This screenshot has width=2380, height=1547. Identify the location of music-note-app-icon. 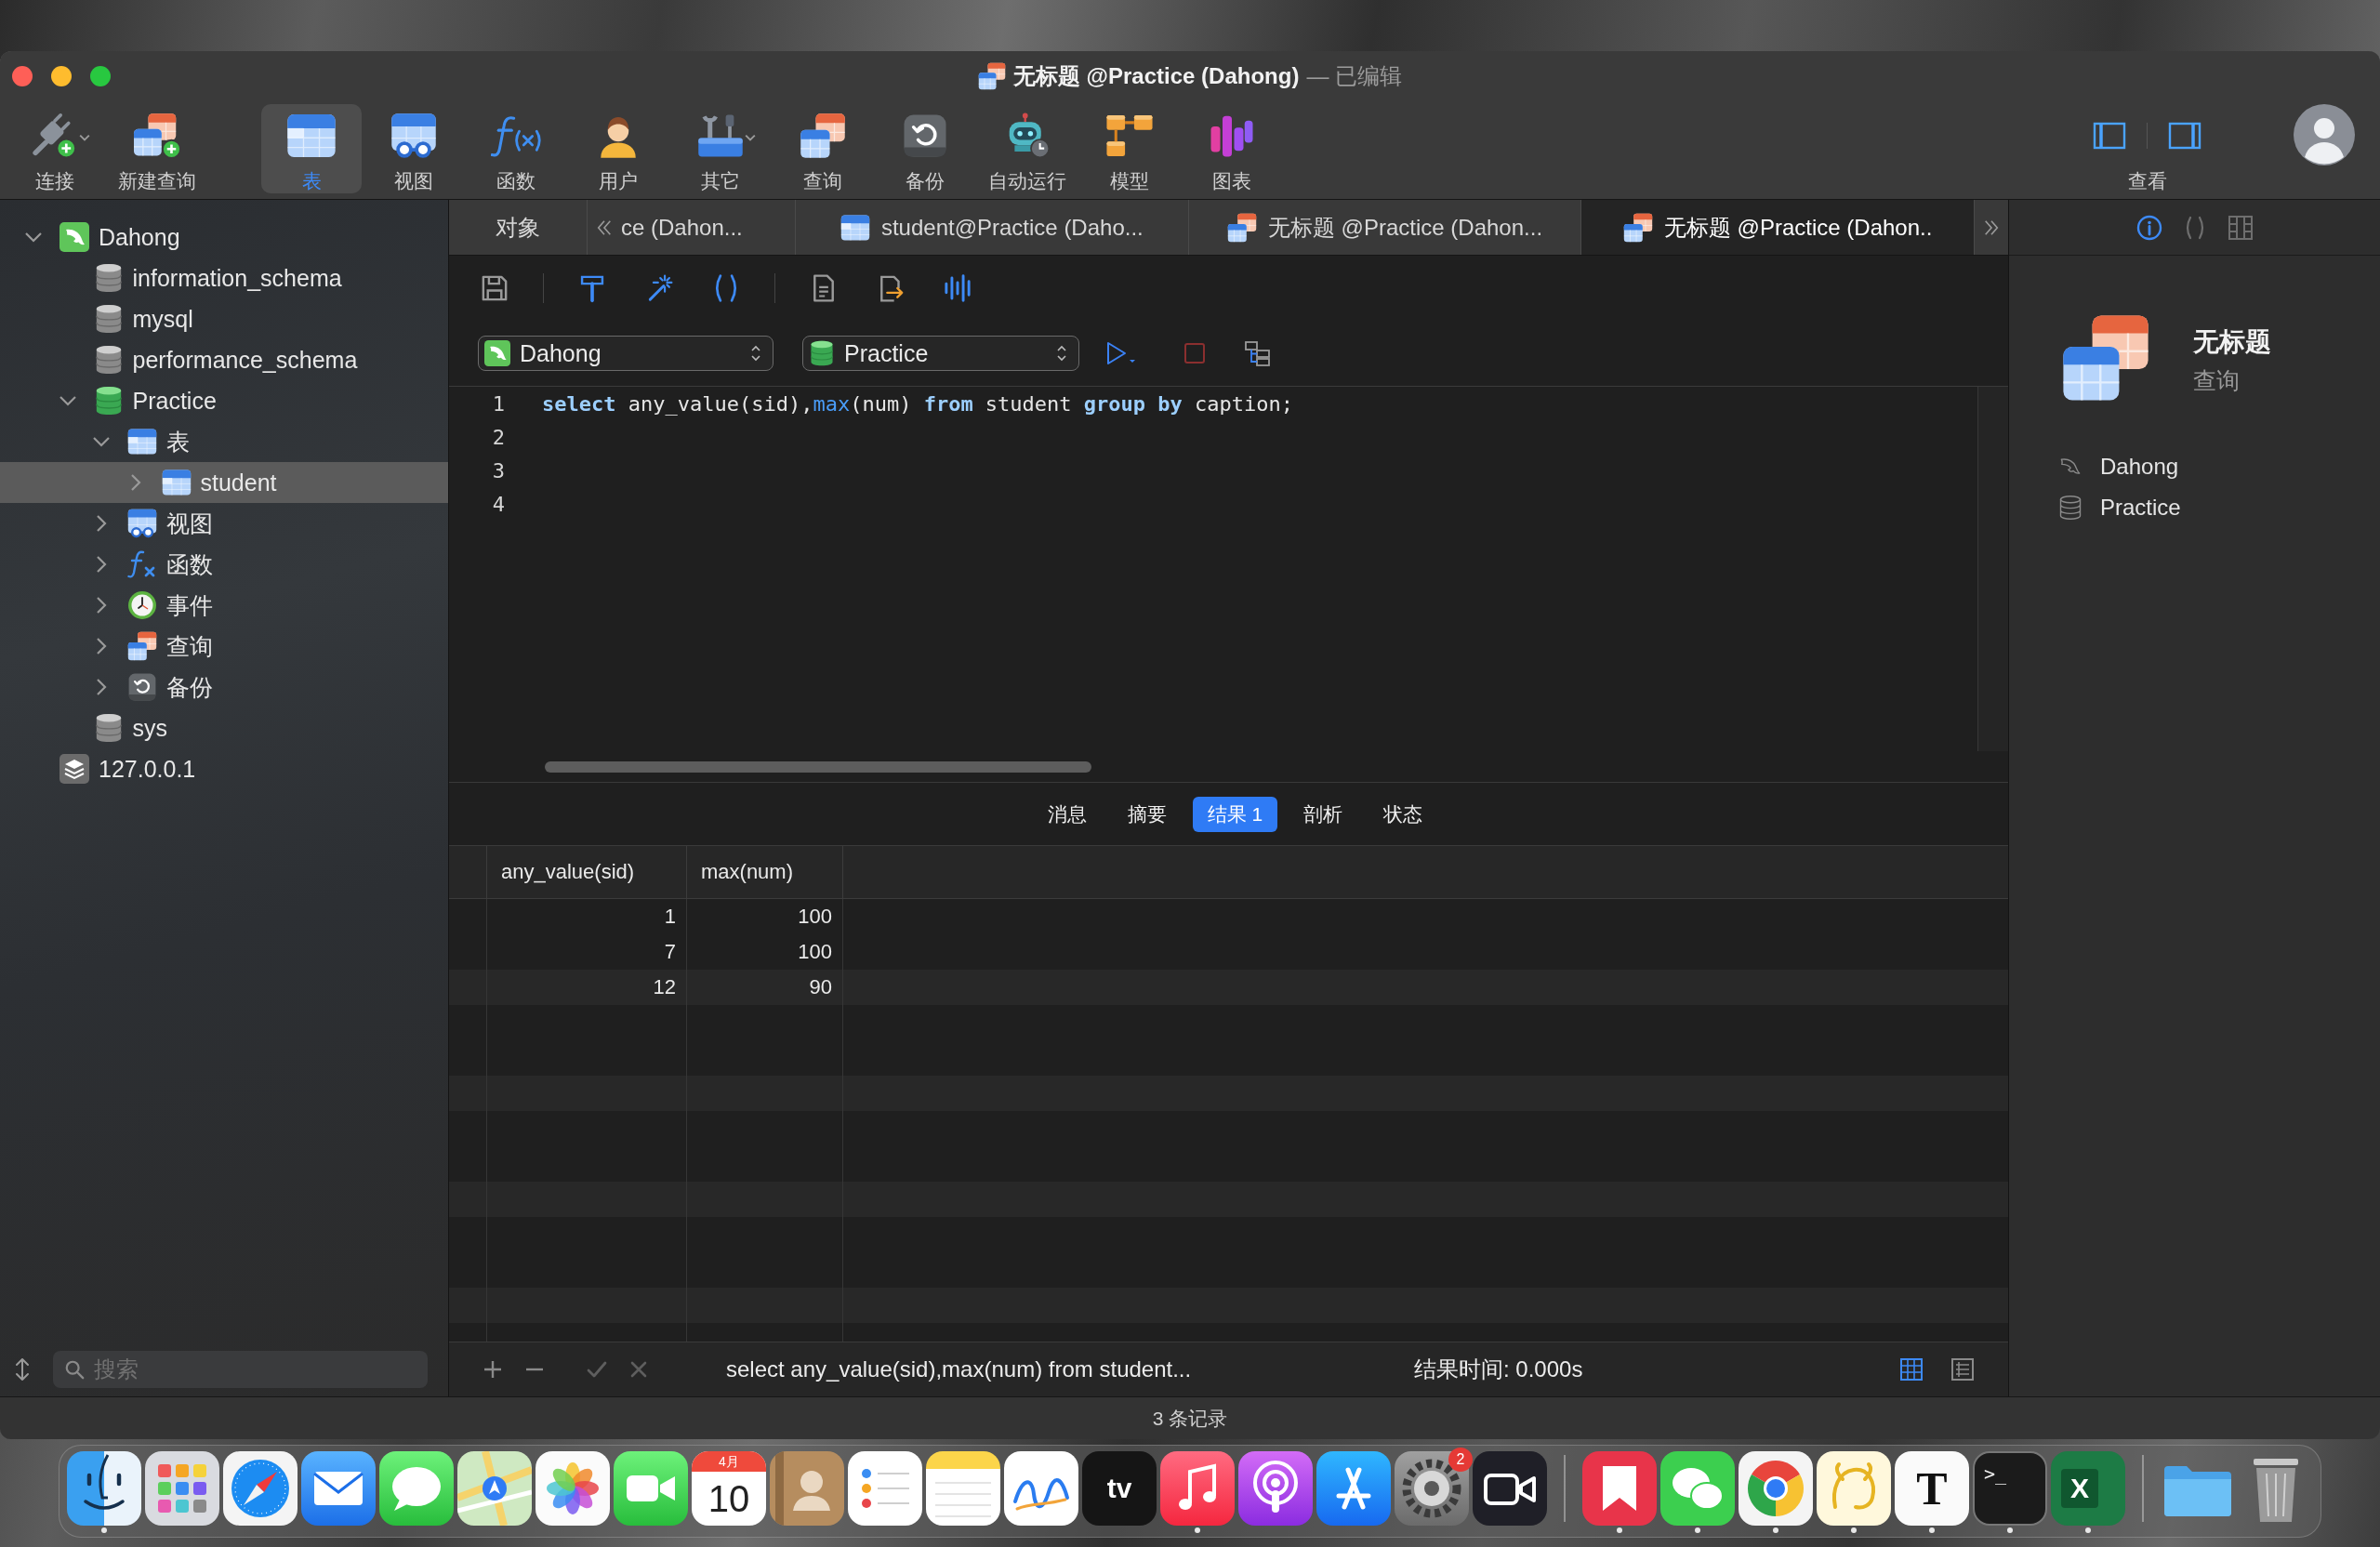
(1197, 1488).